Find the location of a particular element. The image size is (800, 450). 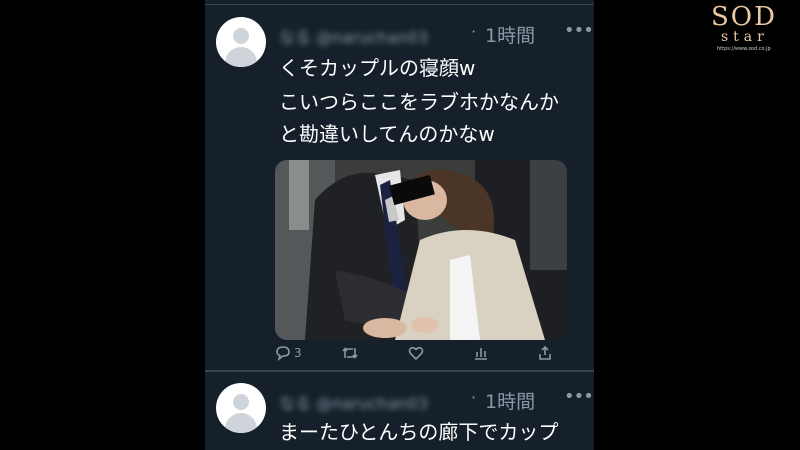

reply-button: 3 is located at coordinates (288, 353).